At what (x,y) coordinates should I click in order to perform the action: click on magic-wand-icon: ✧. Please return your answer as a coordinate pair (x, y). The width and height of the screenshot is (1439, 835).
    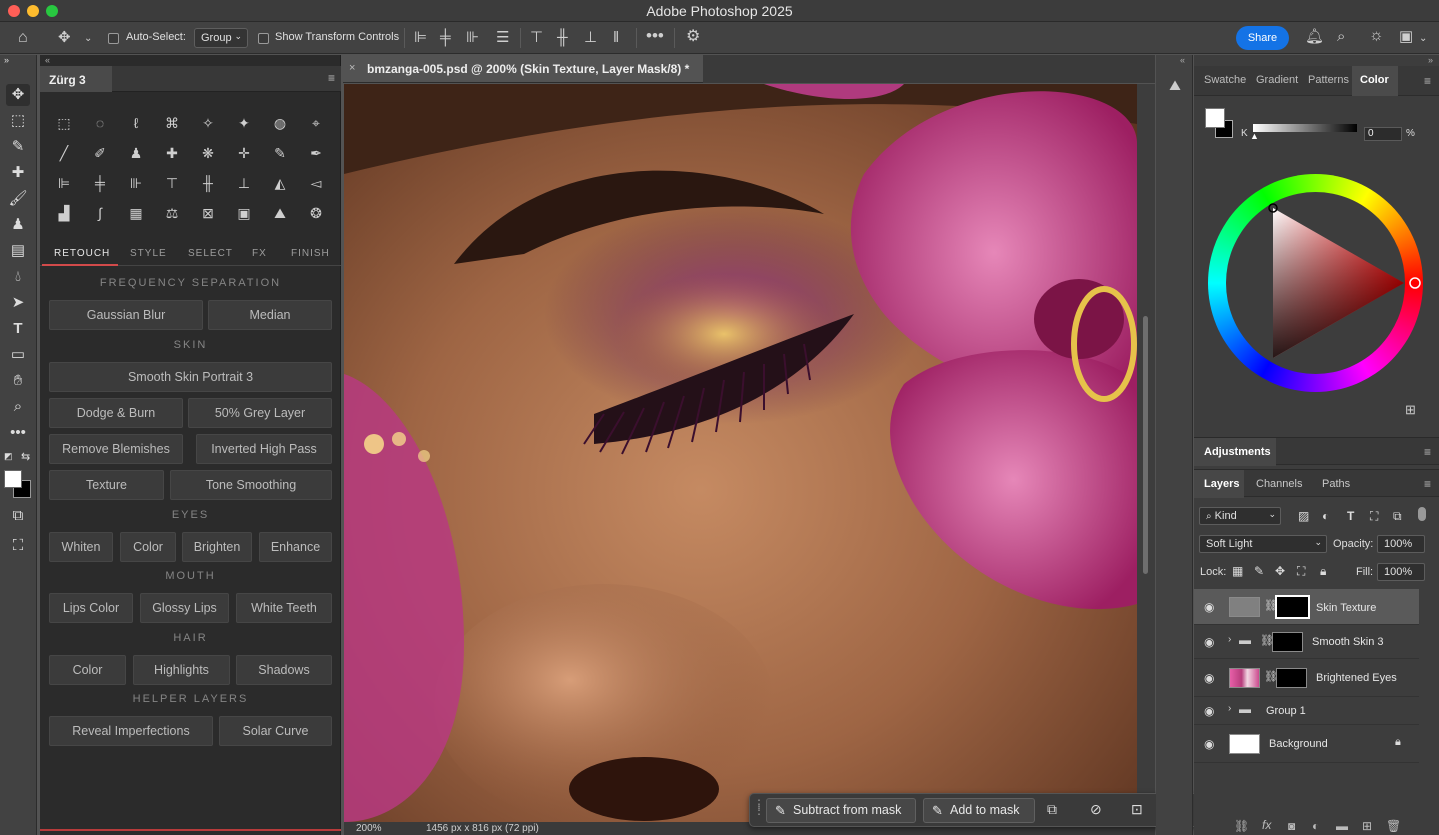
    Looking at the image, I should click on (208, 123).